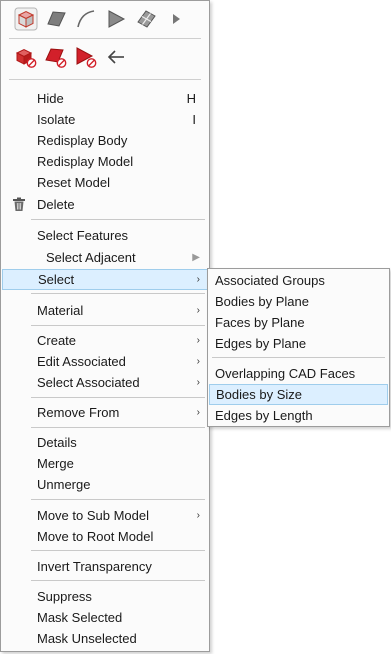  What do you see at coordinates (26, 57) in the screenshot?
I see `delete-solid-icon` at bounding box center [26, 57].